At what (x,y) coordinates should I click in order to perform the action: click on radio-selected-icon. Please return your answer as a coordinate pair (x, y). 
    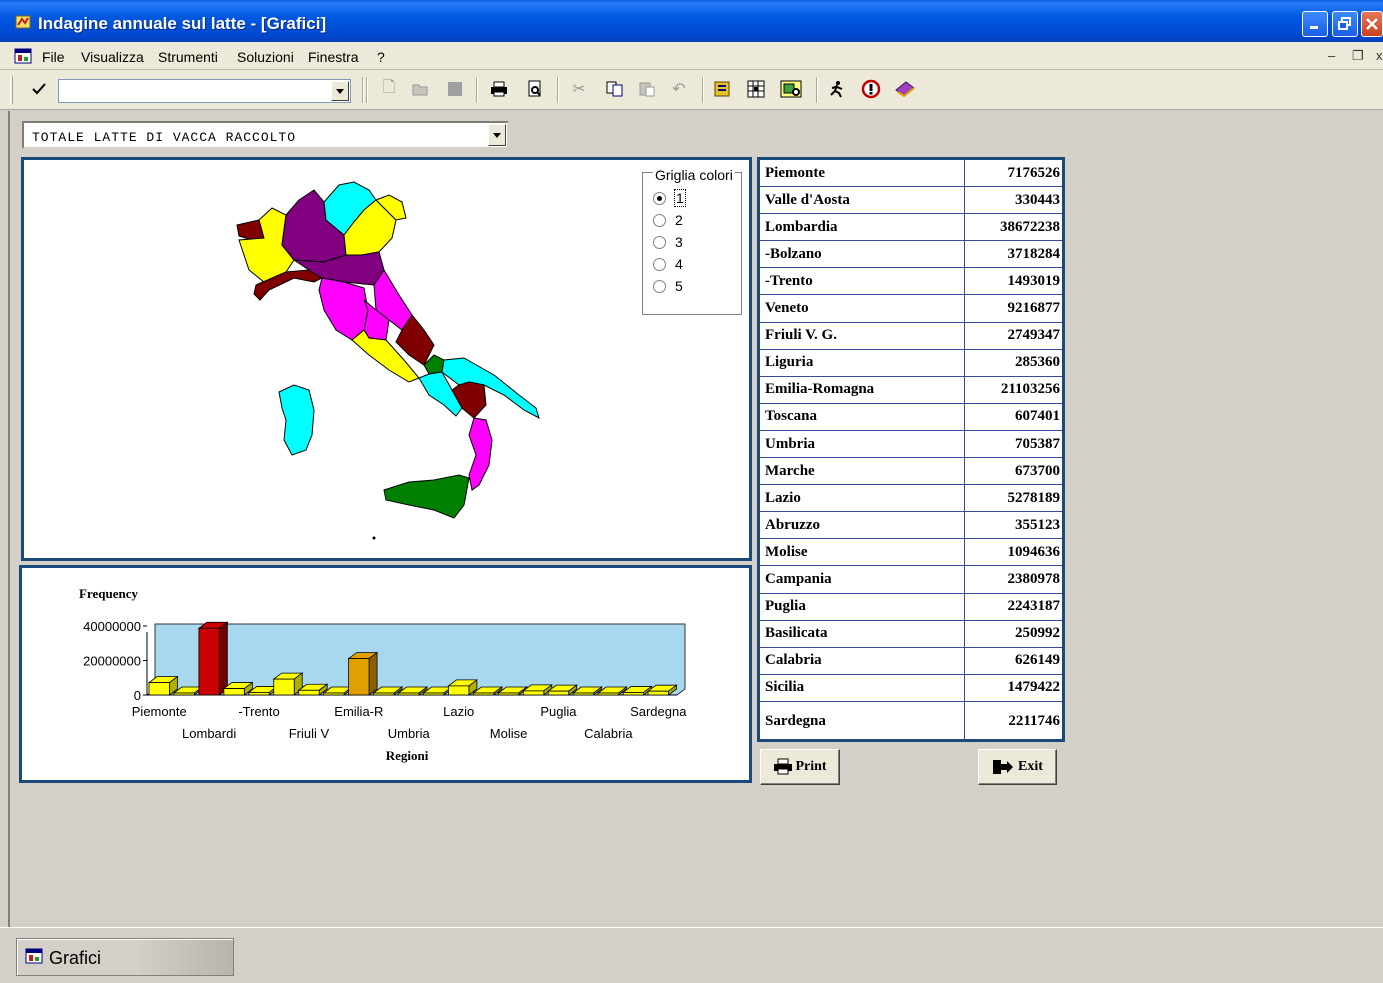
    Looking at the image, I should click on (659, 198).